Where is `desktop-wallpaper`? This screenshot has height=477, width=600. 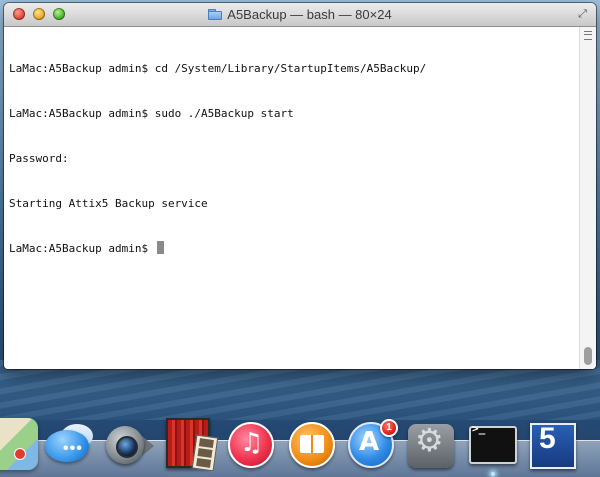
desktop-wallpaper is located at coordinates (300, 390).